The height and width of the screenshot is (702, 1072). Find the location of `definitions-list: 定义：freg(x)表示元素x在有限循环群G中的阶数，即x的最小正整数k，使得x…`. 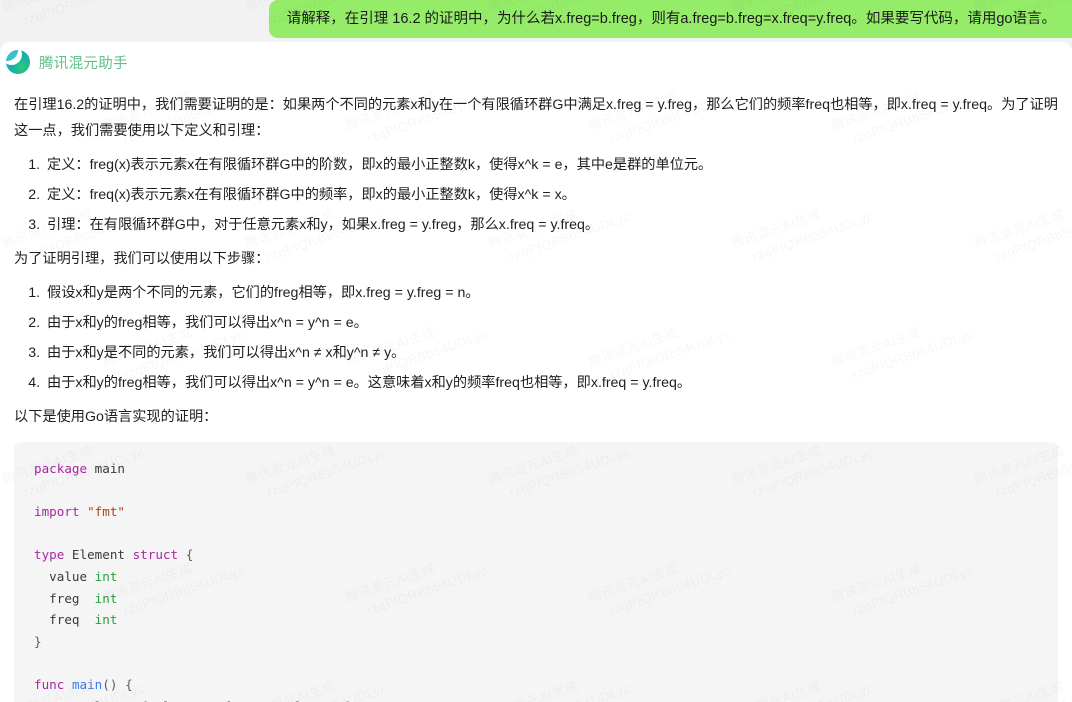

definitions-list: 定义：freg(x)表示元素x在有限循环群G中的阶数，即x的最小正整数k，使得x… is located at coordinates (536, 195).